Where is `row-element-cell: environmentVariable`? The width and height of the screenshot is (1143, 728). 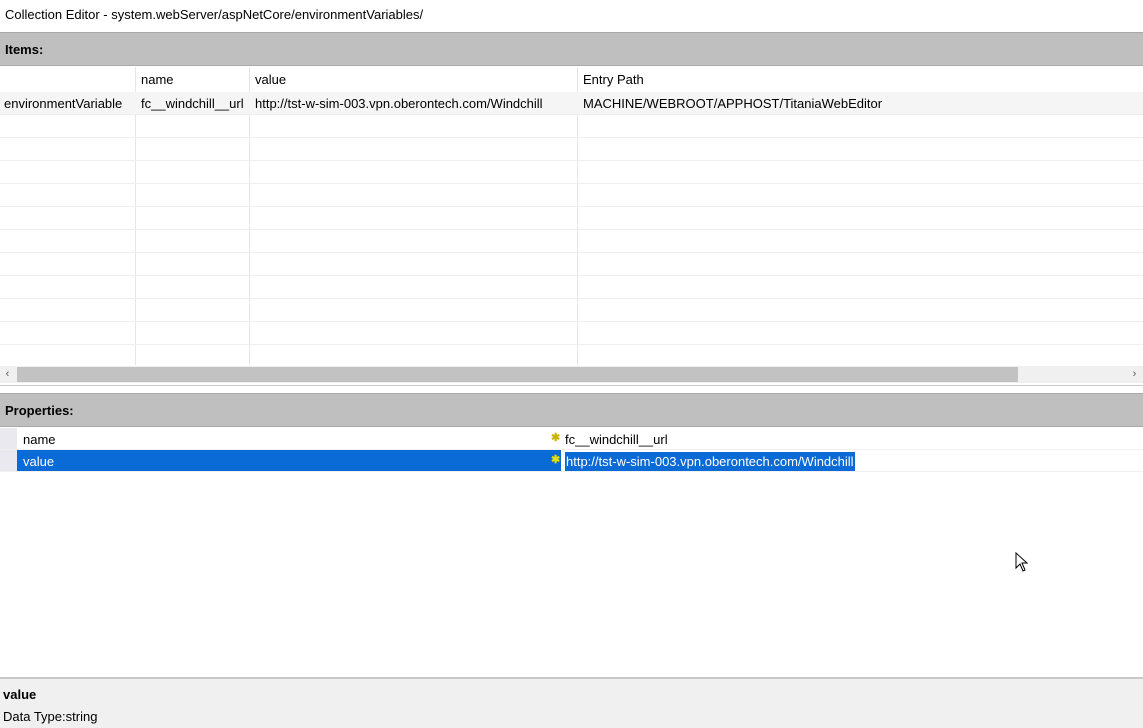 row-element-cell: environmentVariable is located at coordinates (63, 103).